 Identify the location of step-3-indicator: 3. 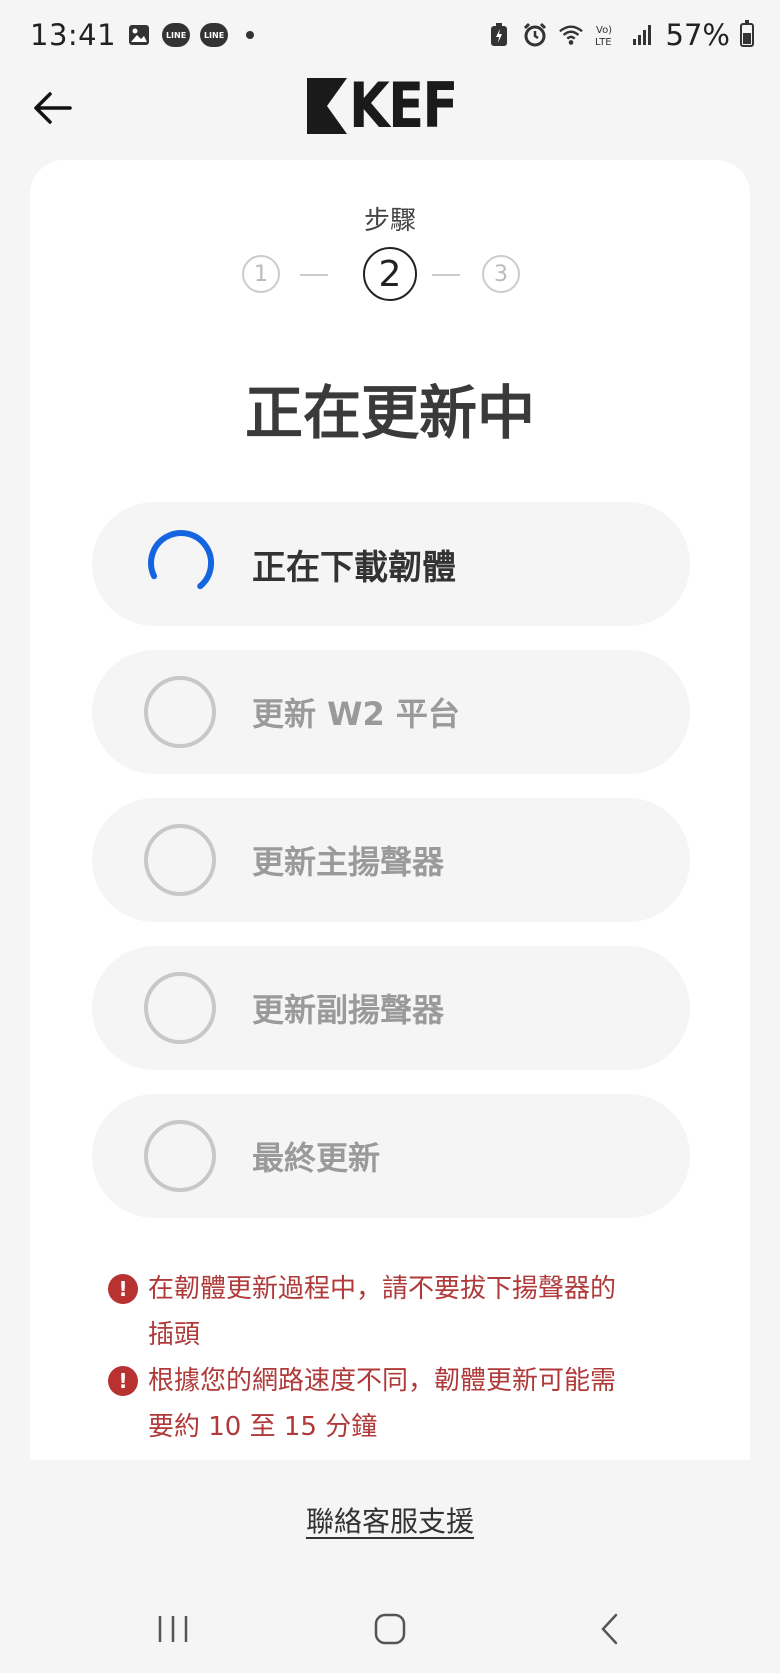
(501, 274).